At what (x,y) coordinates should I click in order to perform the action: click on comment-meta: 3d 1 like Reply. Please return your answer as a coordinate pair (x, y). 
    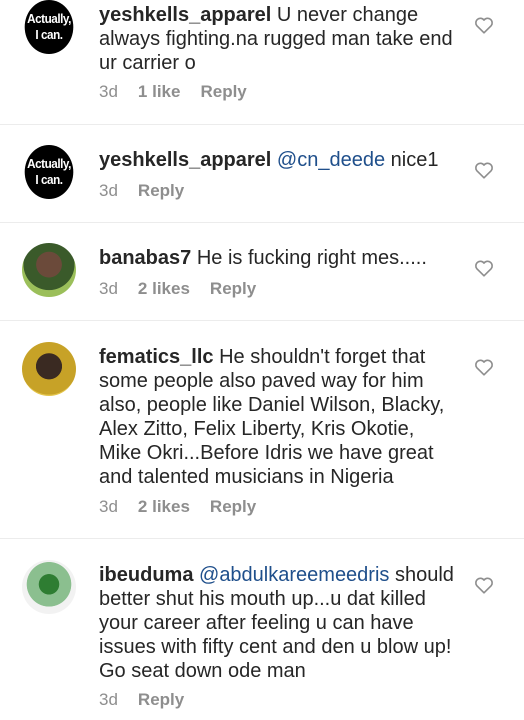
    Looking at the image, I should click on (173, 92).